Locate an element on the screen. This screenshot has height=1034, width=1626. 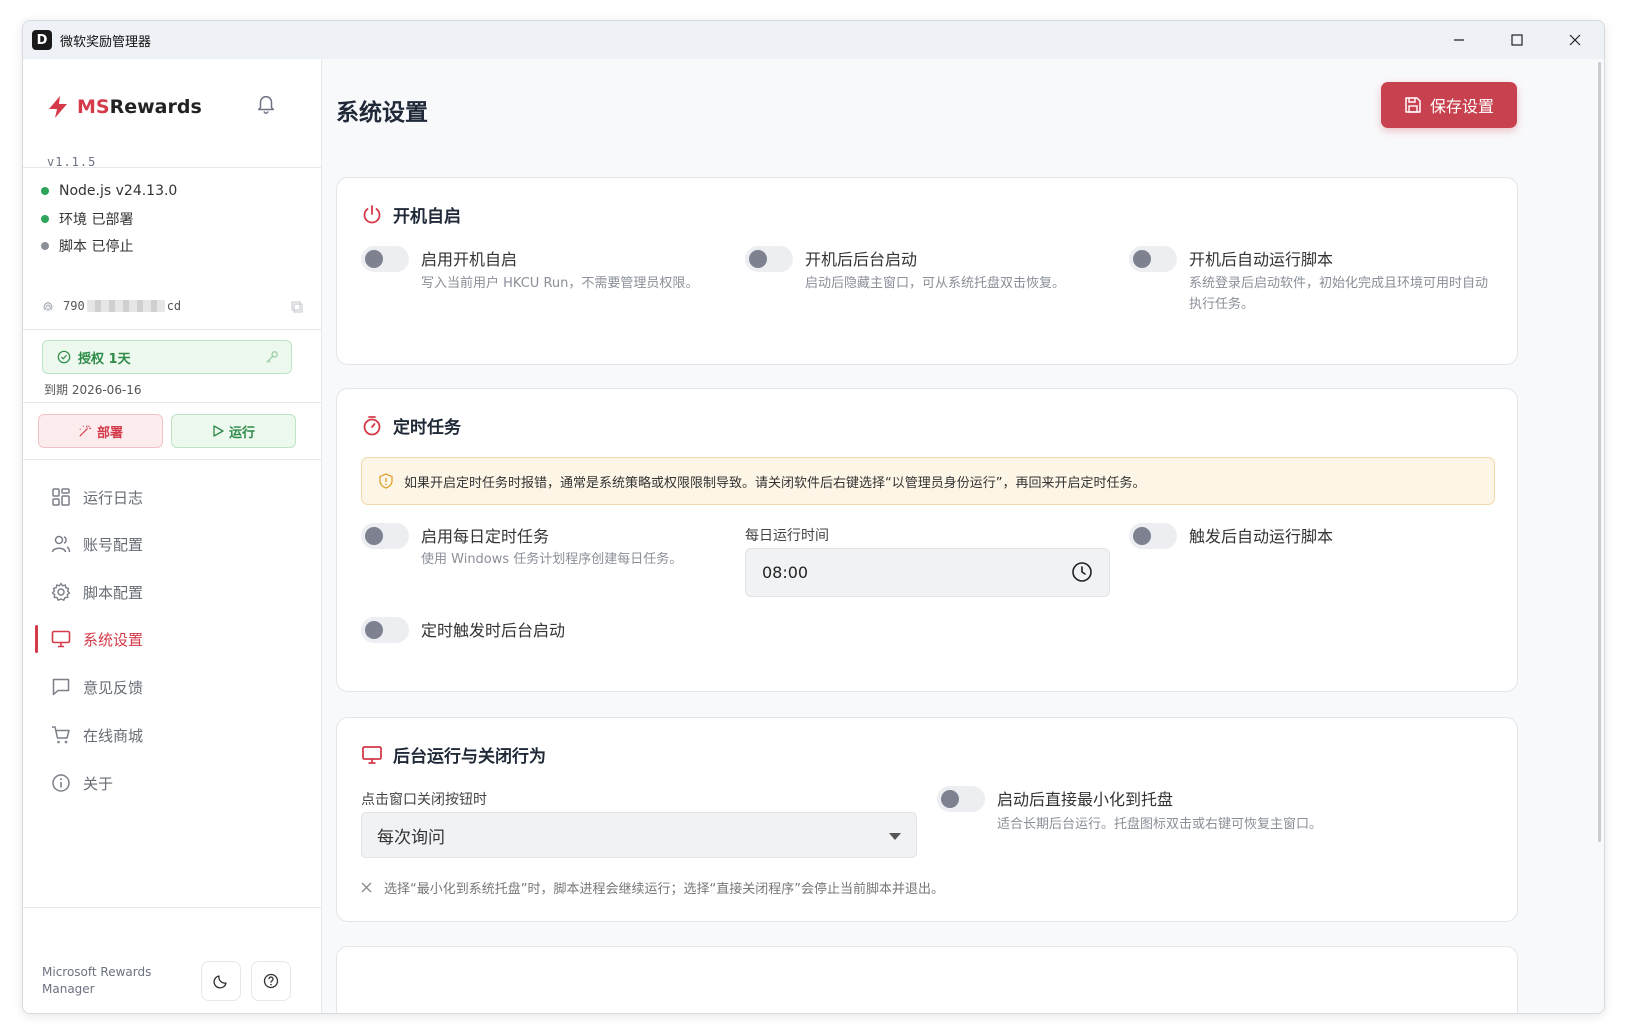
clock-icon is located at coordinates (1082, 572).